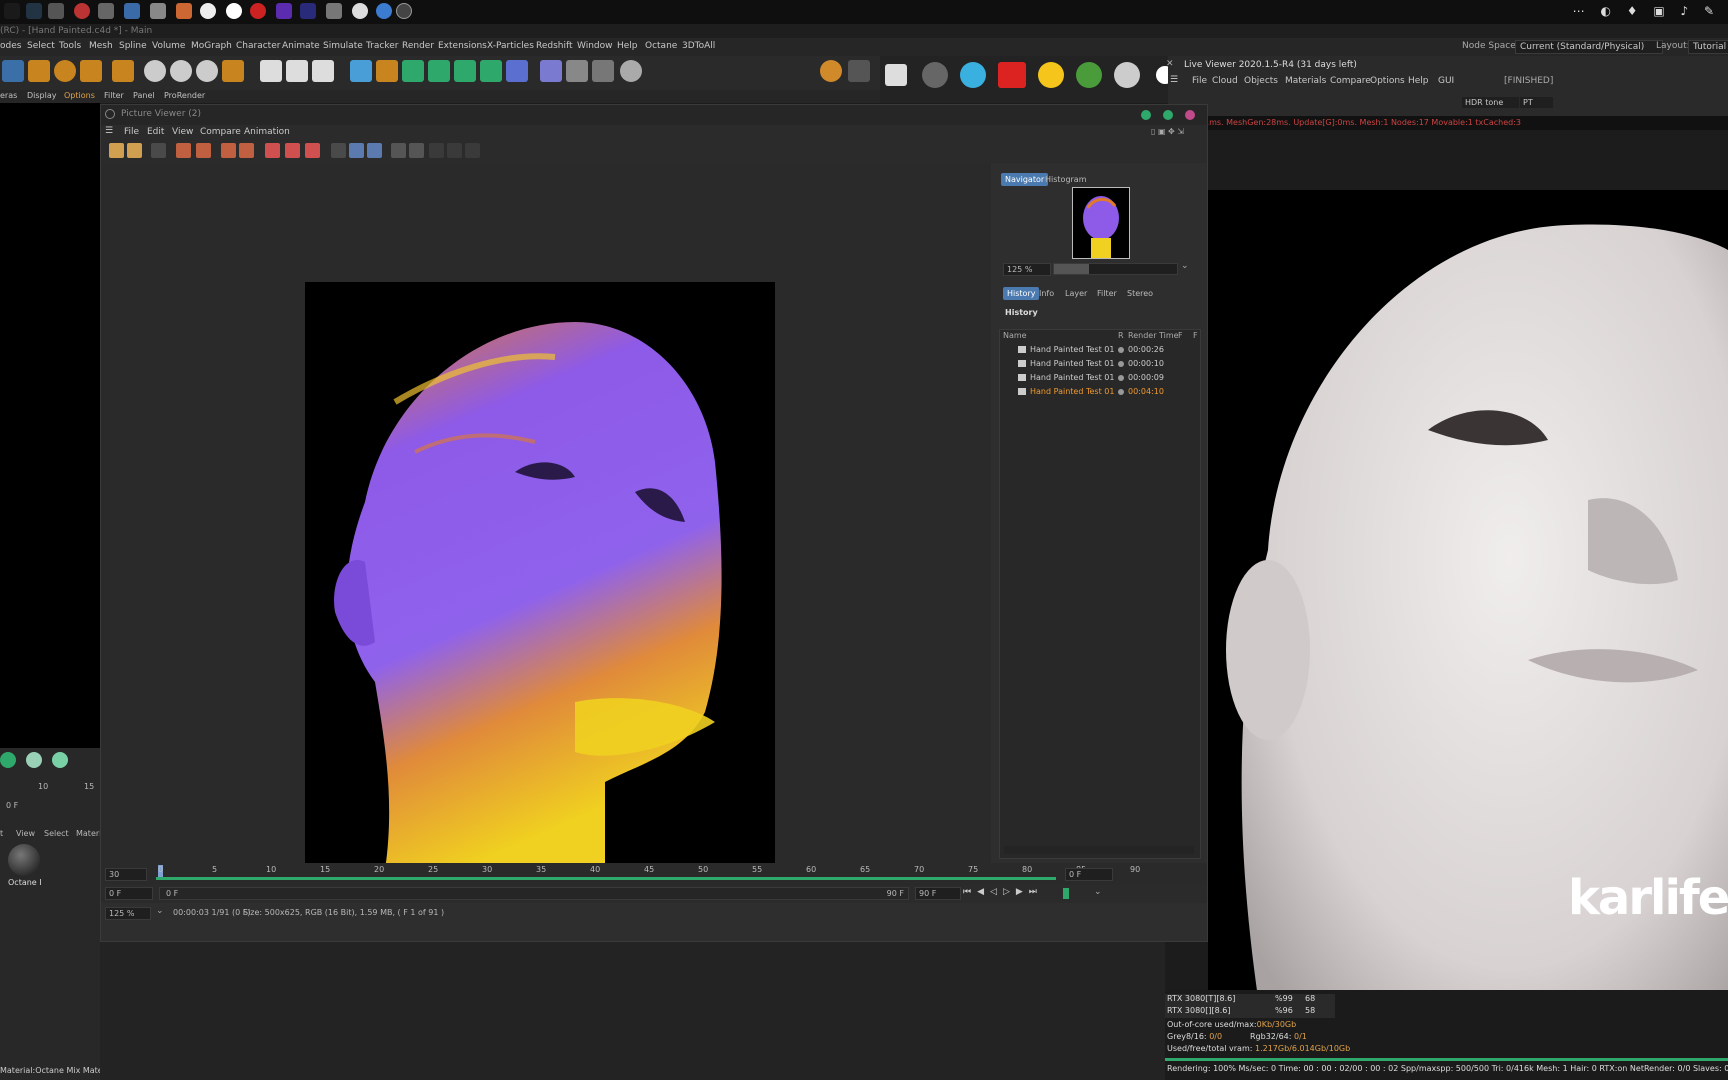  Describe the element at coordinates (297, 71) in the screenshot. I see `render-view-icon` at that location.